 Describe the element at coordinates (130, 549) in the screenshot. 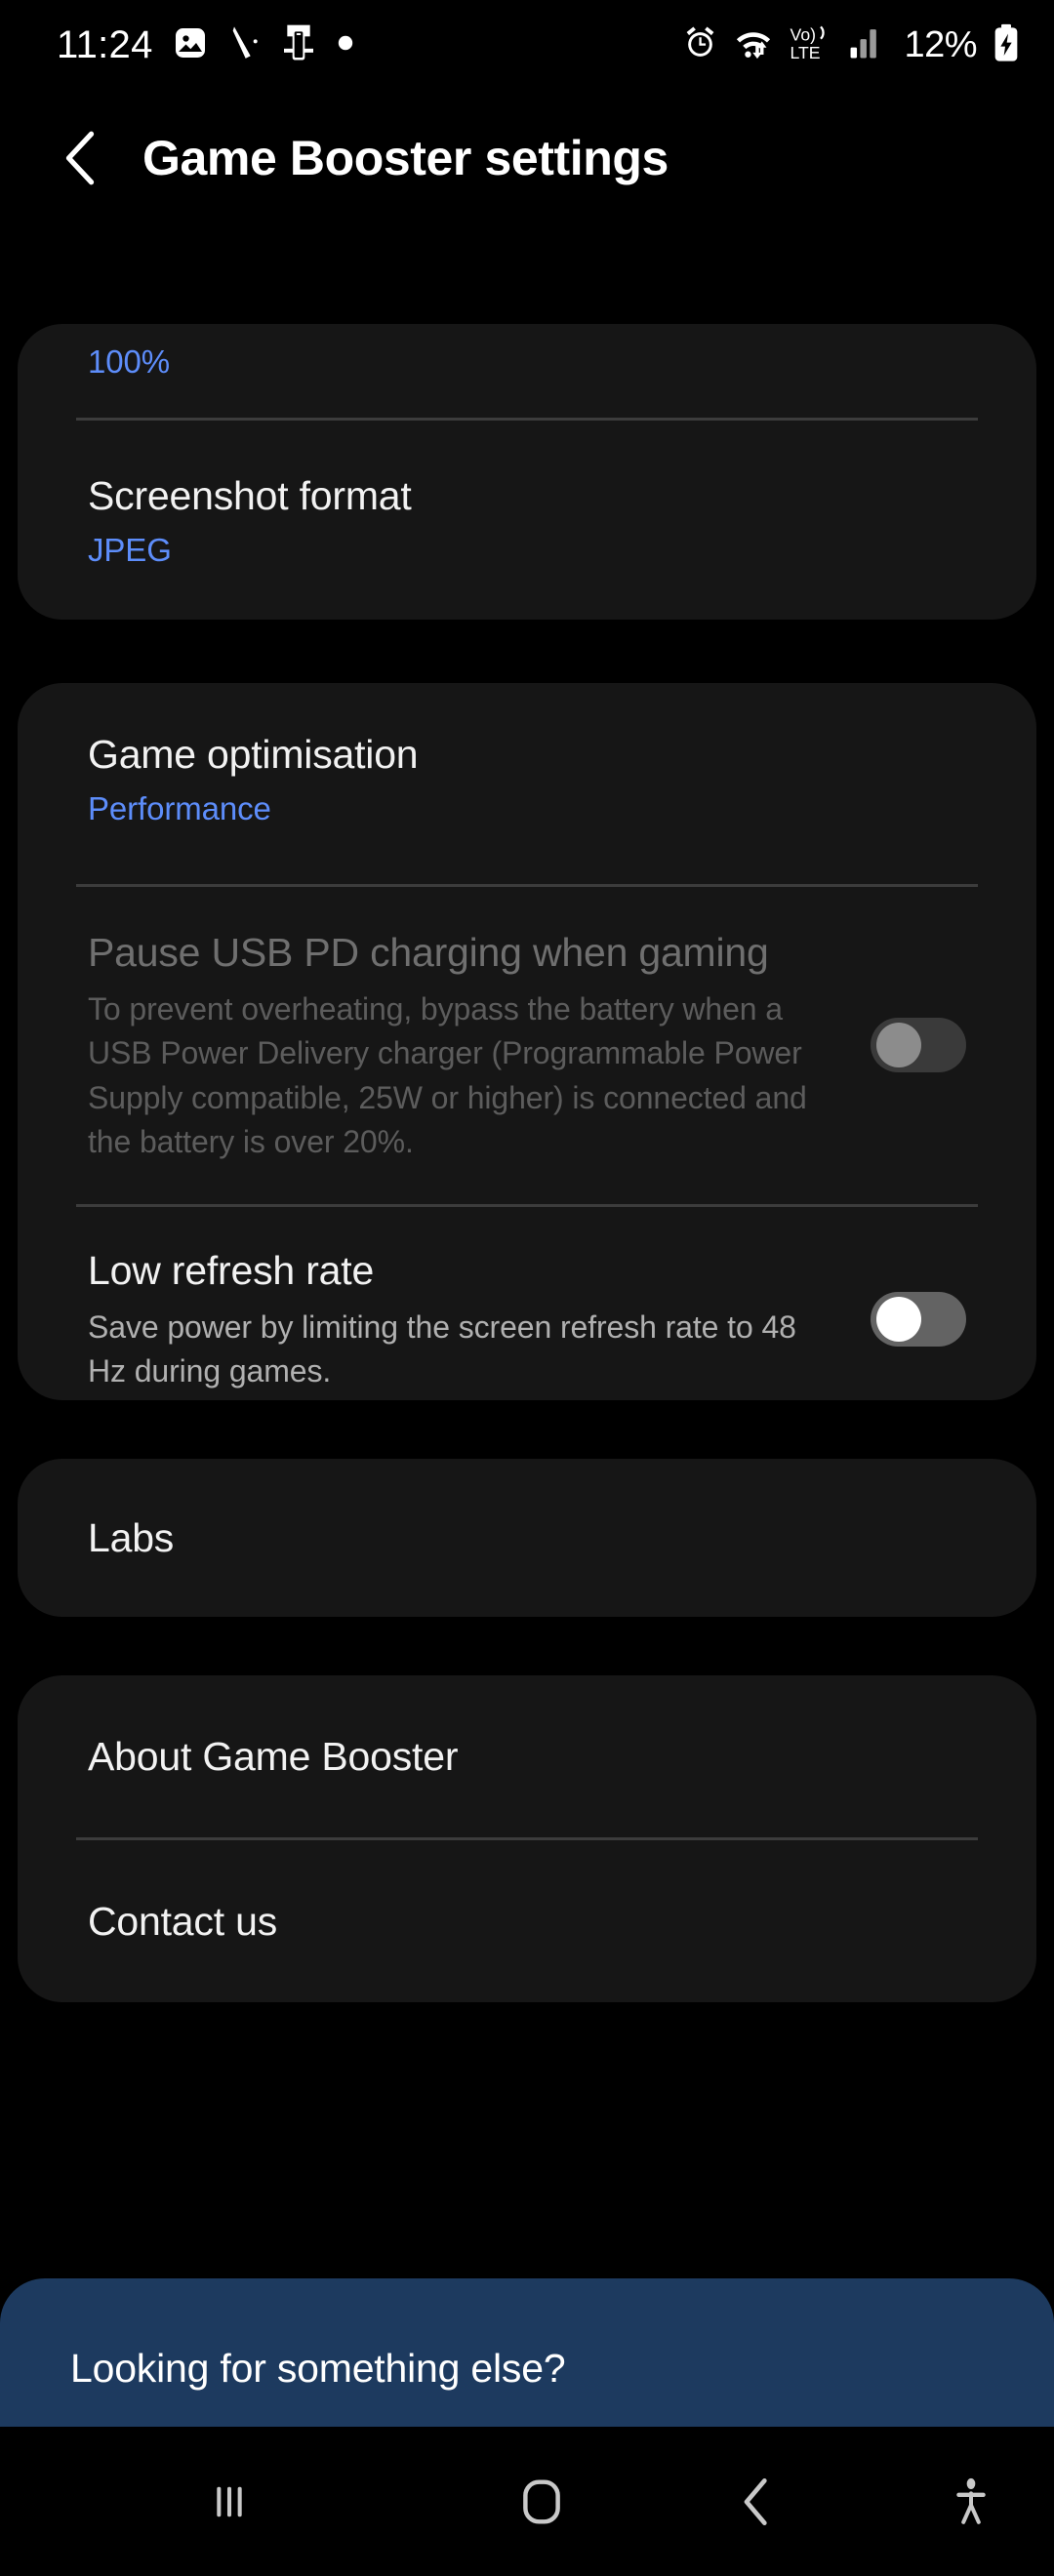

I see `screenshot-format-value: JPEG` at that location.